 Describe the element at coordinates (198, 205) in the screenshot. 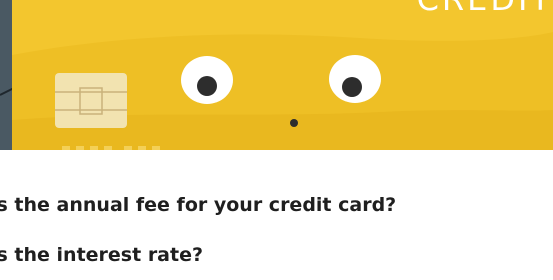

I see `faq-question: is the annual fee for your credit card?` at that location.